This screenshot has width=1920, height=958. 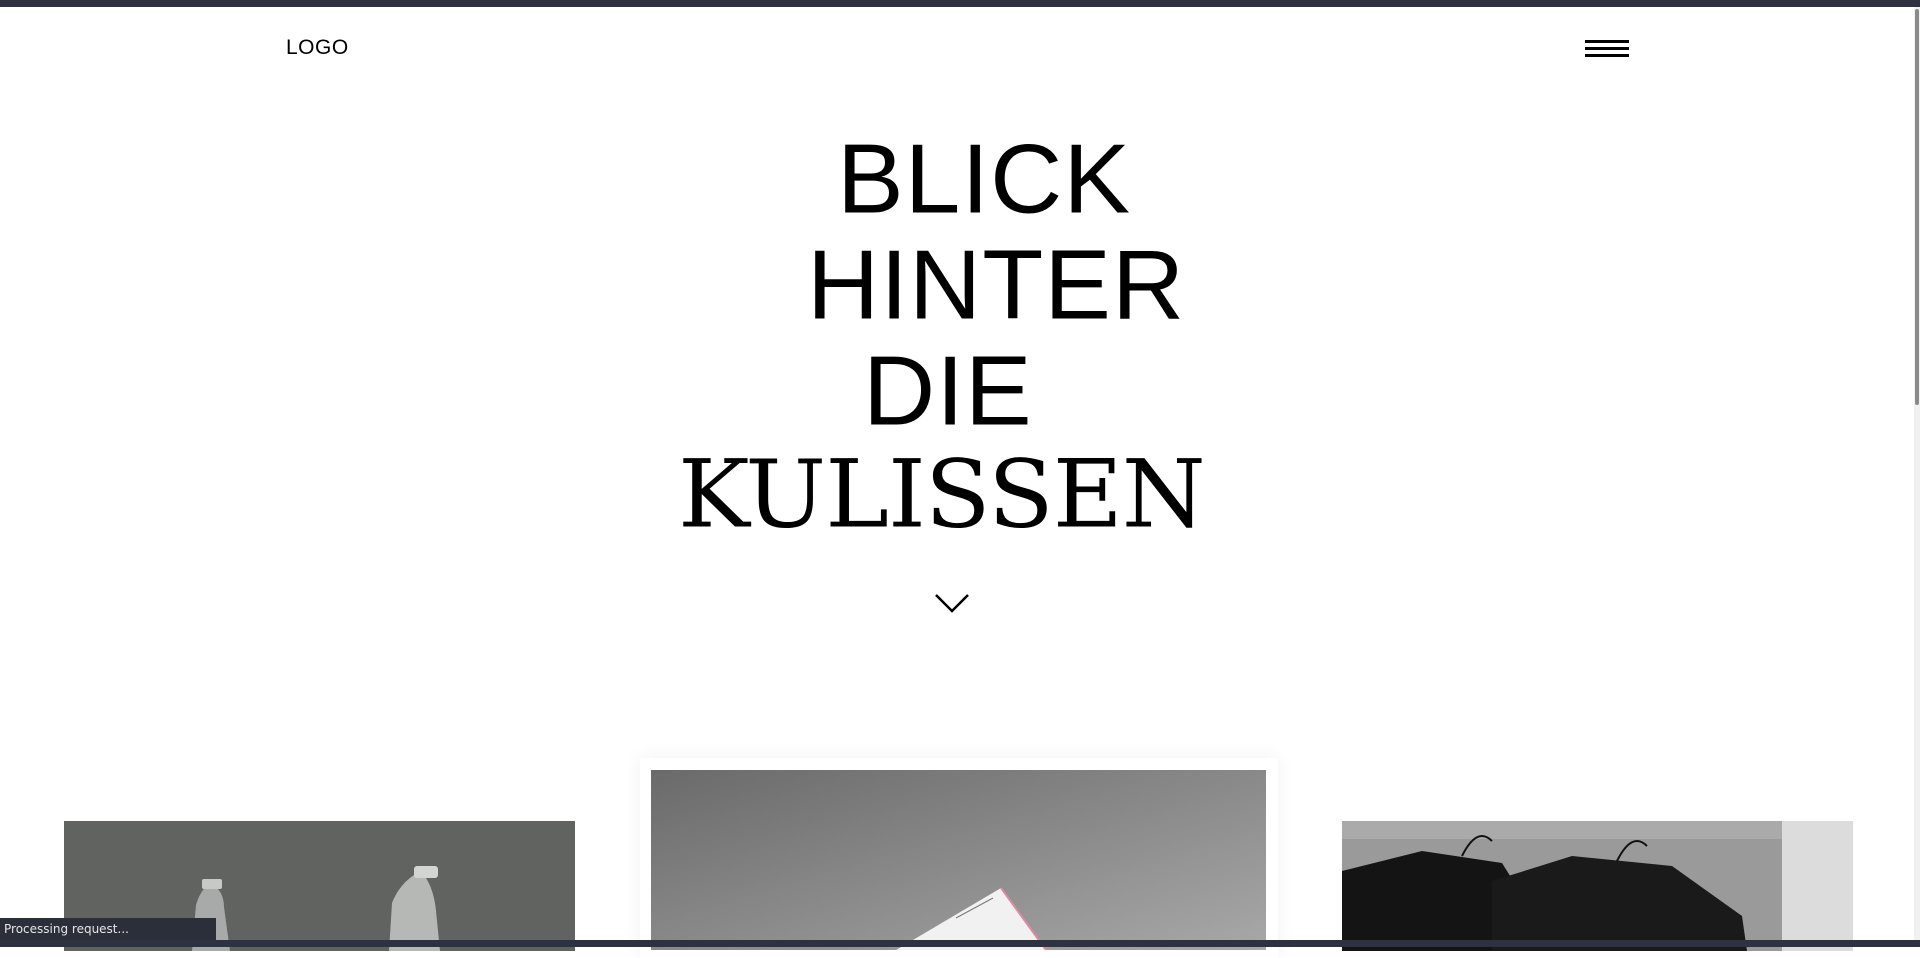 I want to click on page-scrollbar-thumb, so click(x=1917, y=207).